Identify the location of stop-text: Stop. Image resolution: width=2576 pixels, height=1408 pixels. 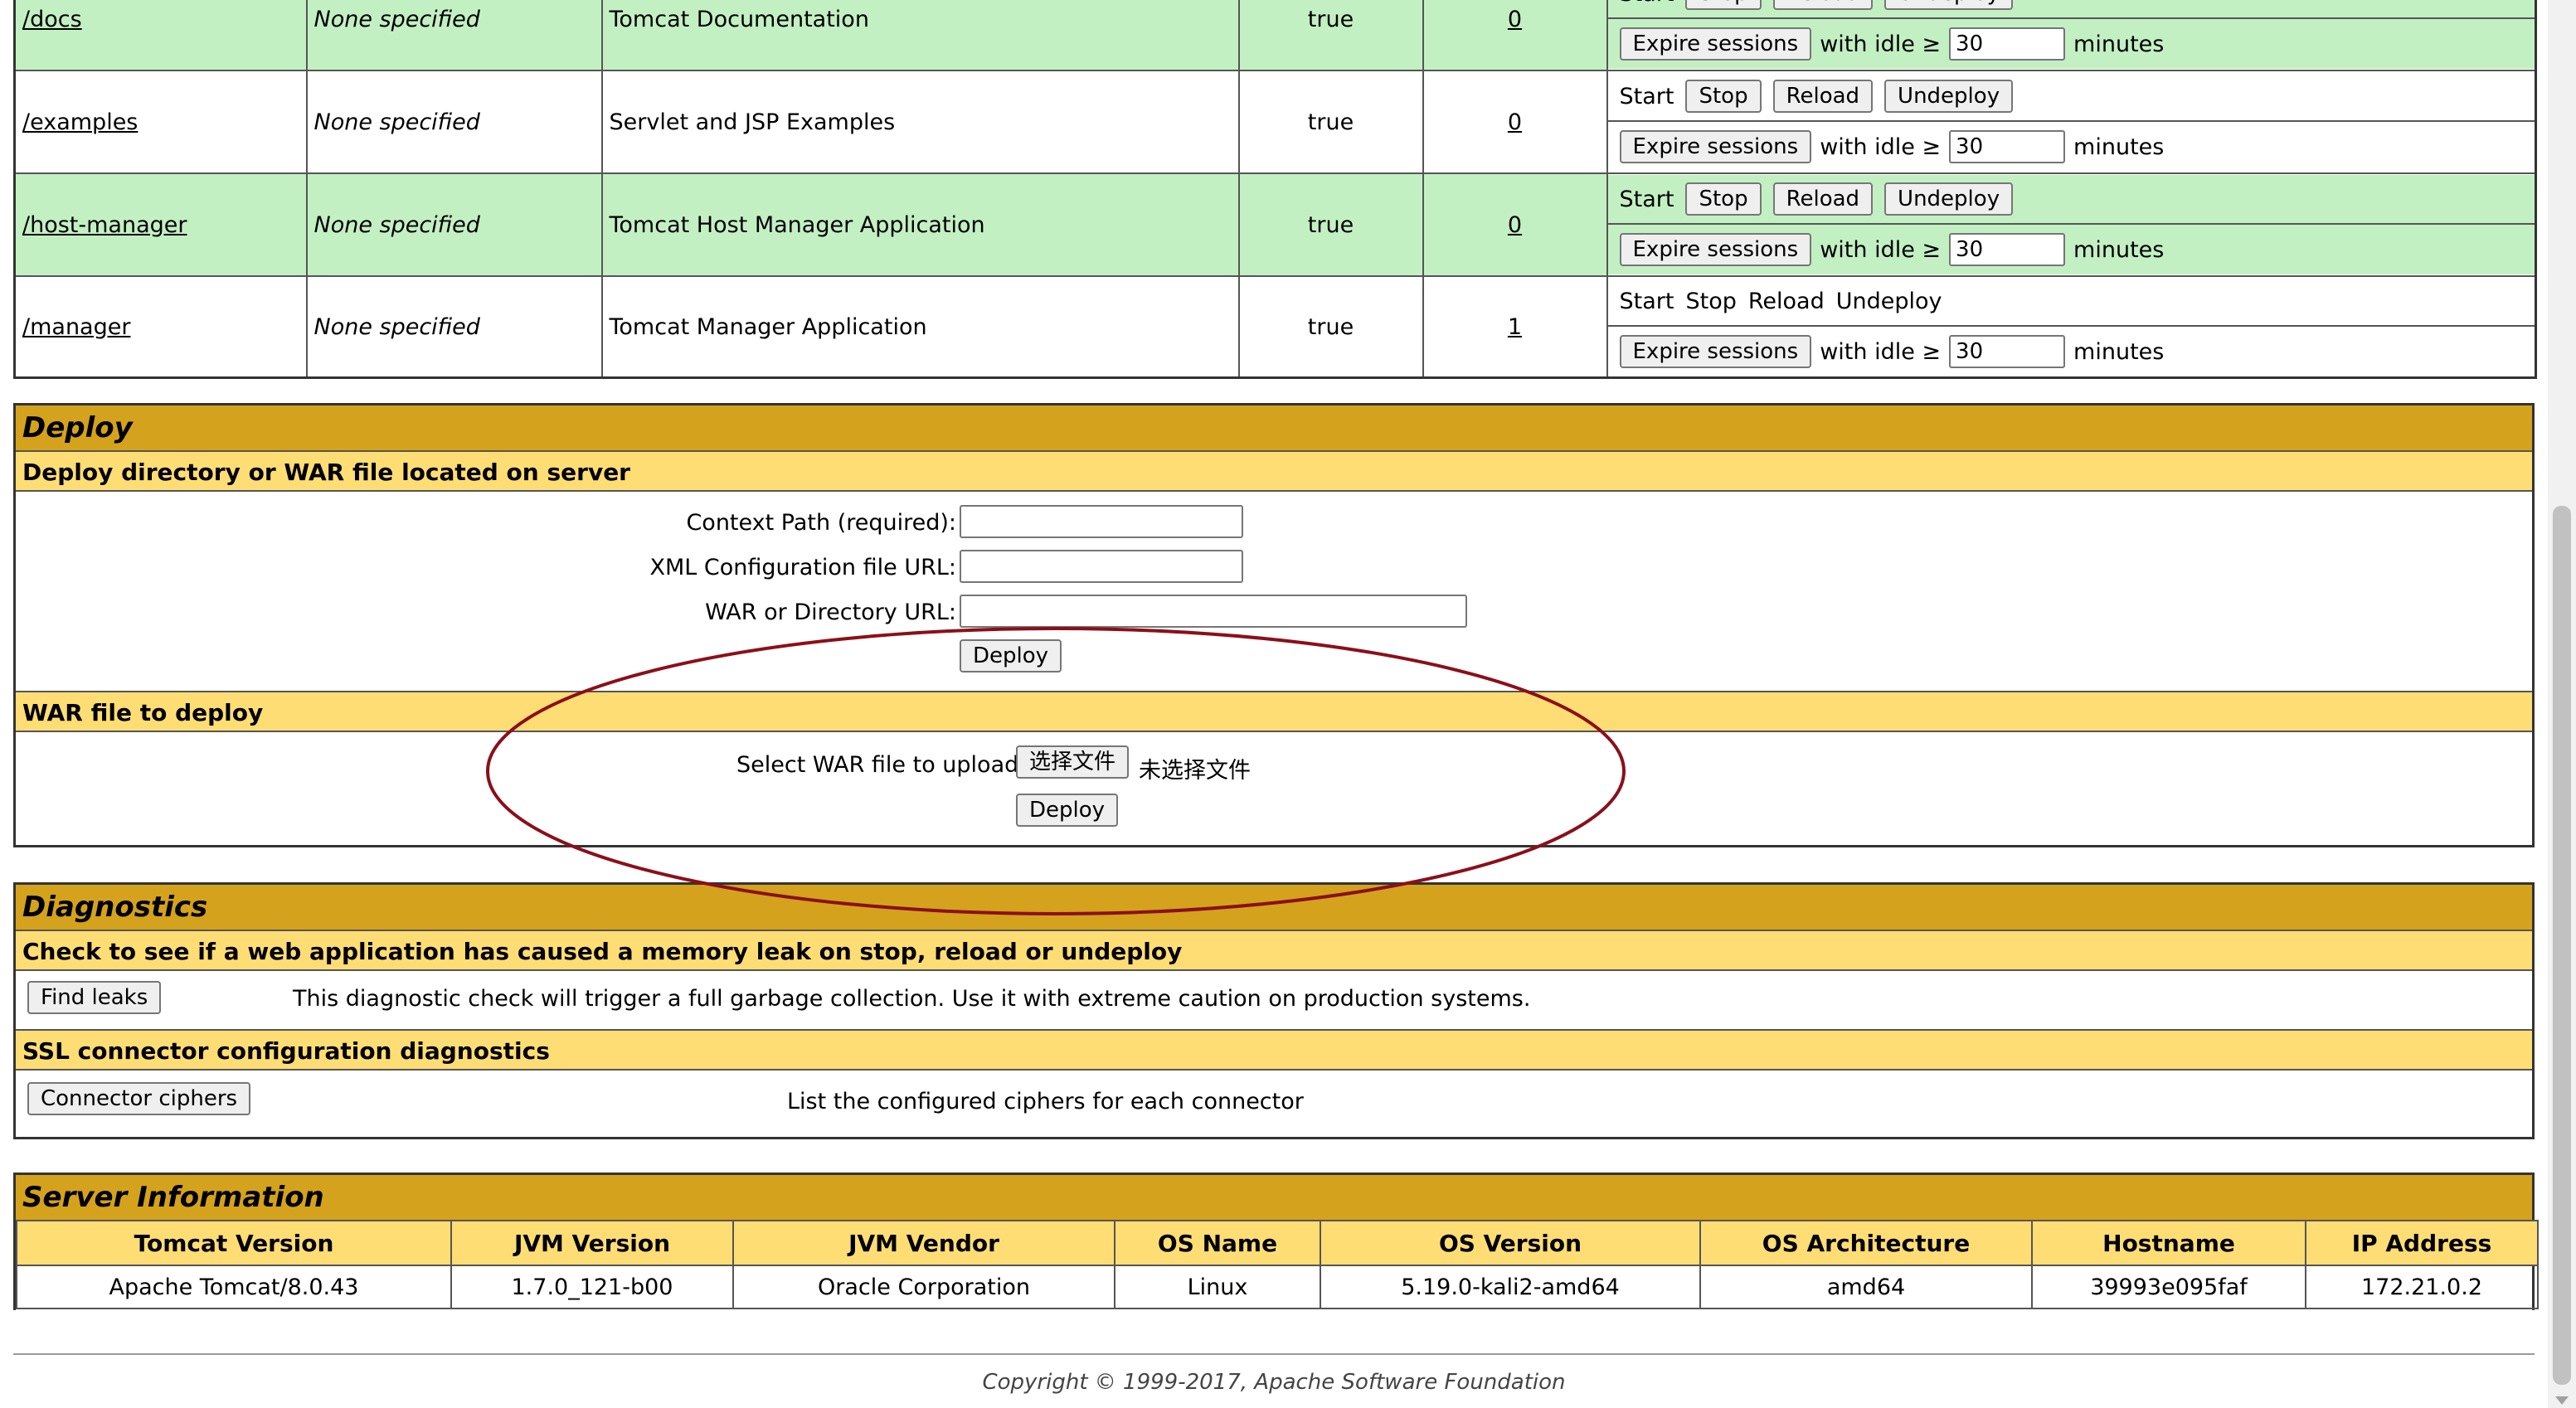
(1711, 301).